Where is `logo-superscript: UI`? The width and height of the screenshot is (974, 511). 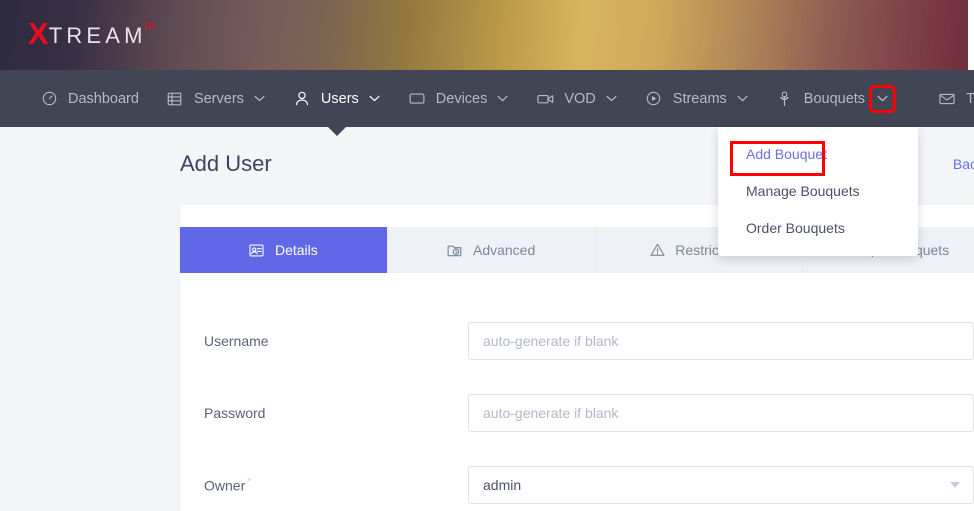
logo-superscript: UI is located at coordinates (149, 26).